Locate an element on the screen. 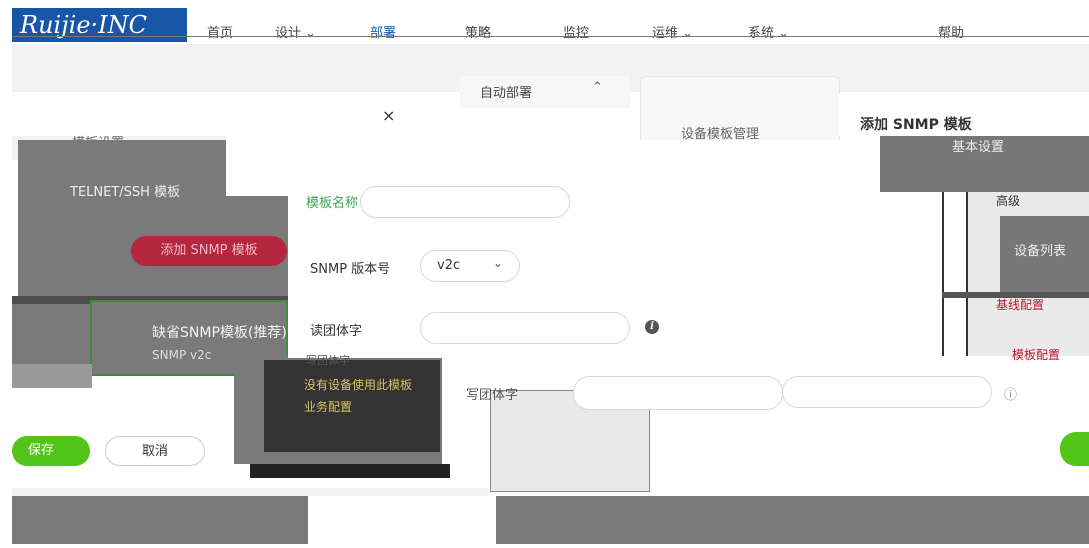  close-icon: × is located at coordinates (388, 115).